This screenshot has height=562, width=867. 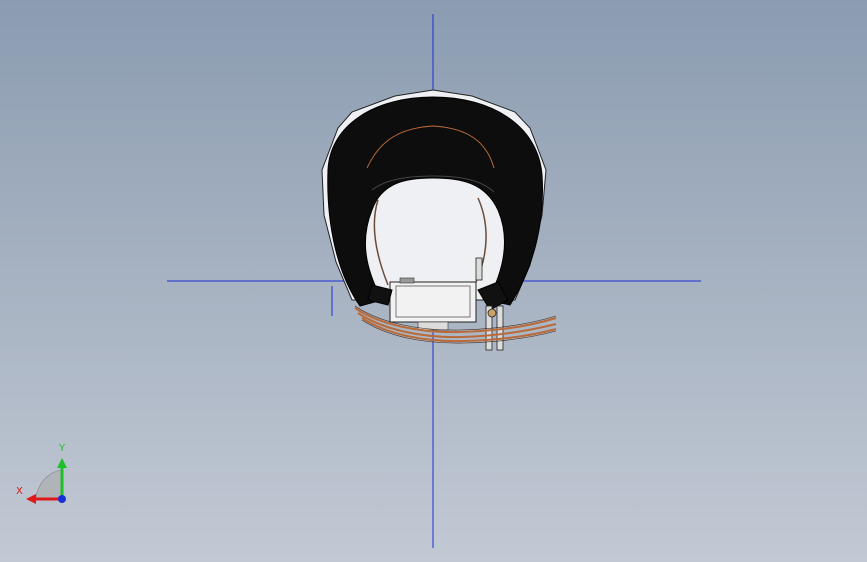 I want to click on electronics-module, so click(x=433, y=304).